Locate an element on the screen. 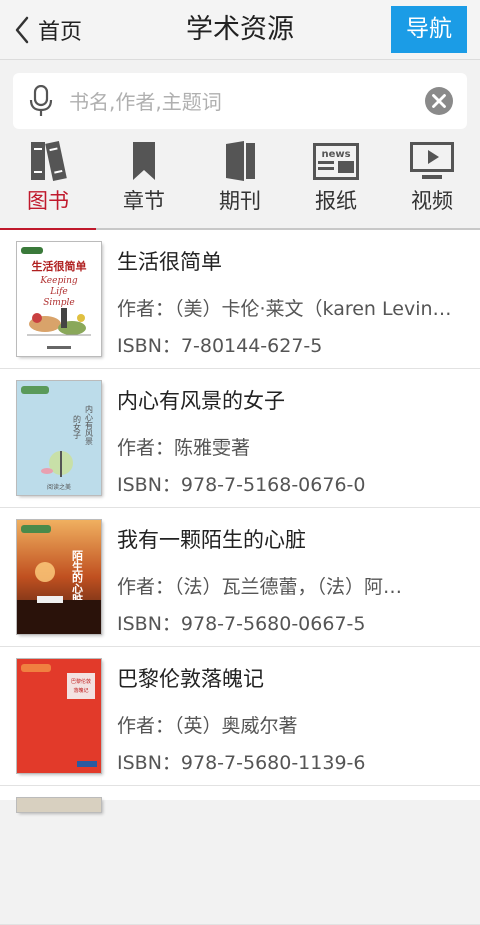 The image size is (480, 925). tab-videos-label: 视频 is located at coordinates (432, 201).